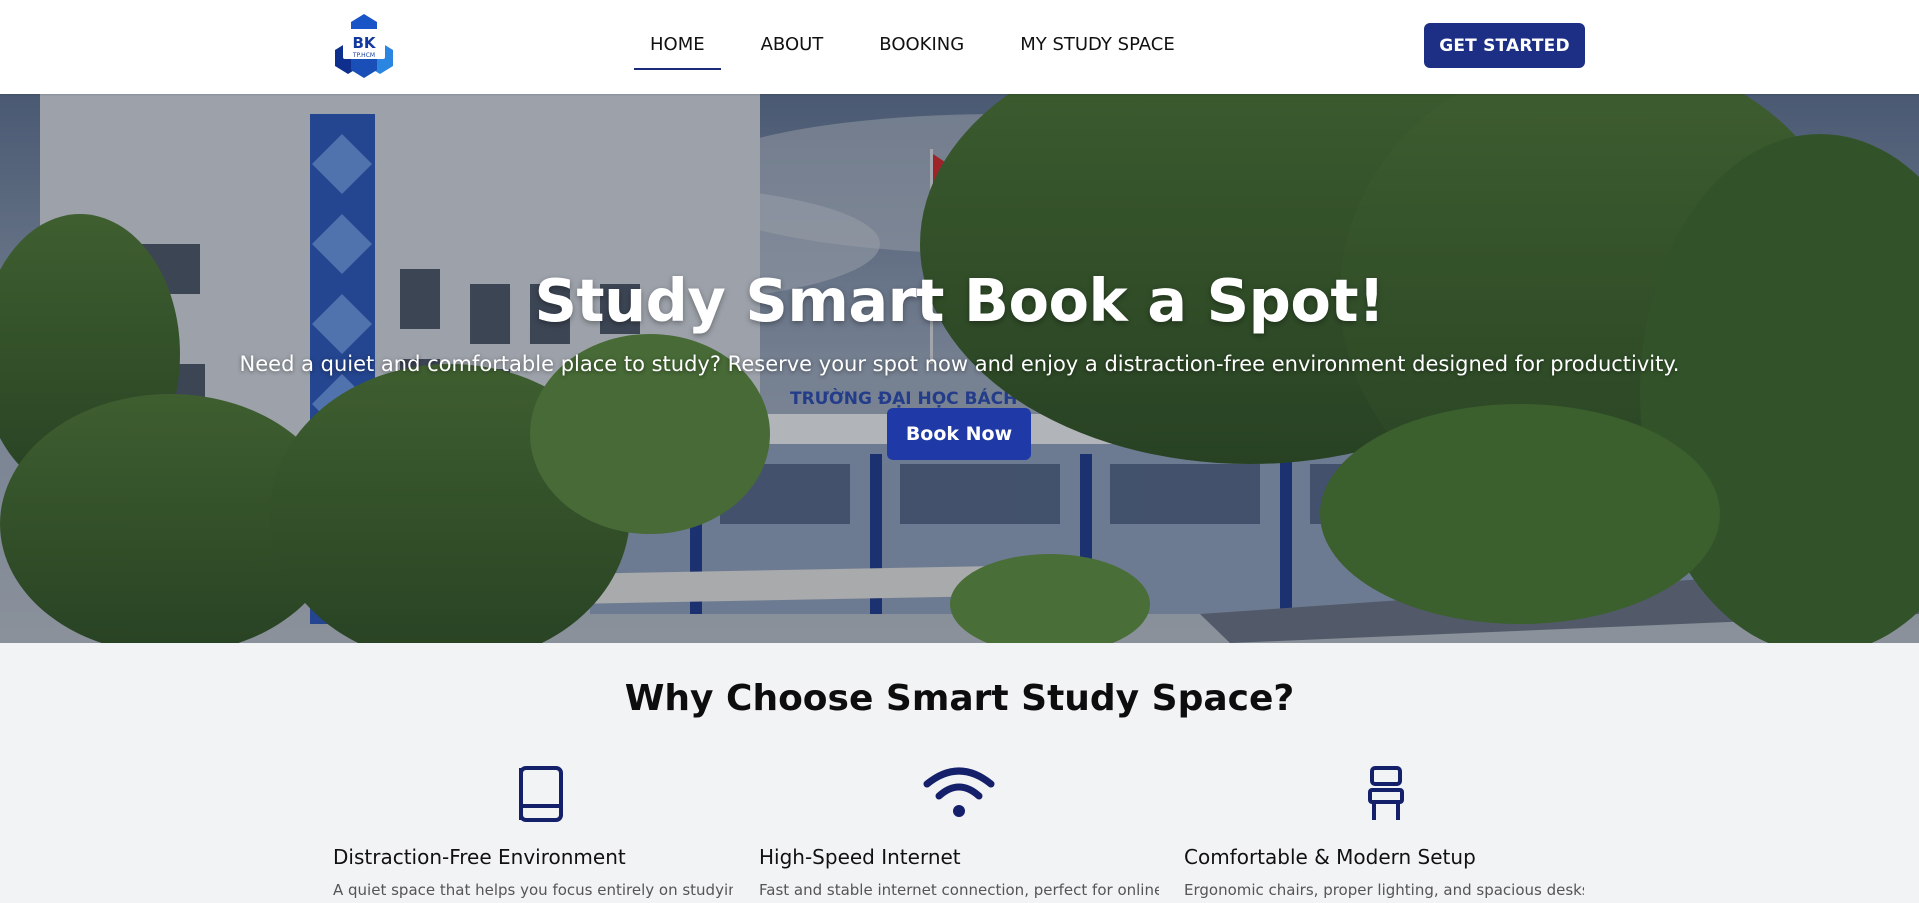 This screenshot has height=903, width=1919. I want to click on nav-booking: BOOKING, so click(921, 49).